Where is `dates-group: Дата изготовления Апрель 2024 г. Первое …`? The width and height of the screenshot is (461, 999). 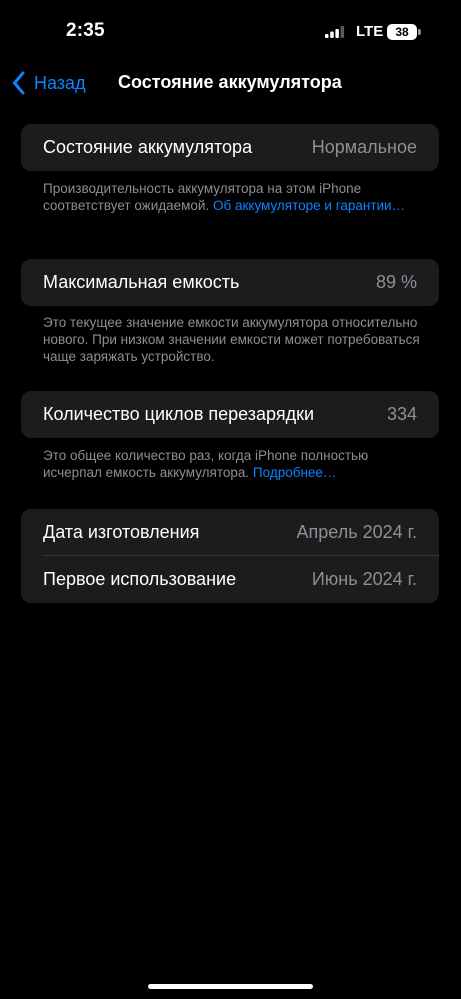 dates-group: Дата изготовления Апрель 2024 г. Первое … is located at coordinates (230, 556).